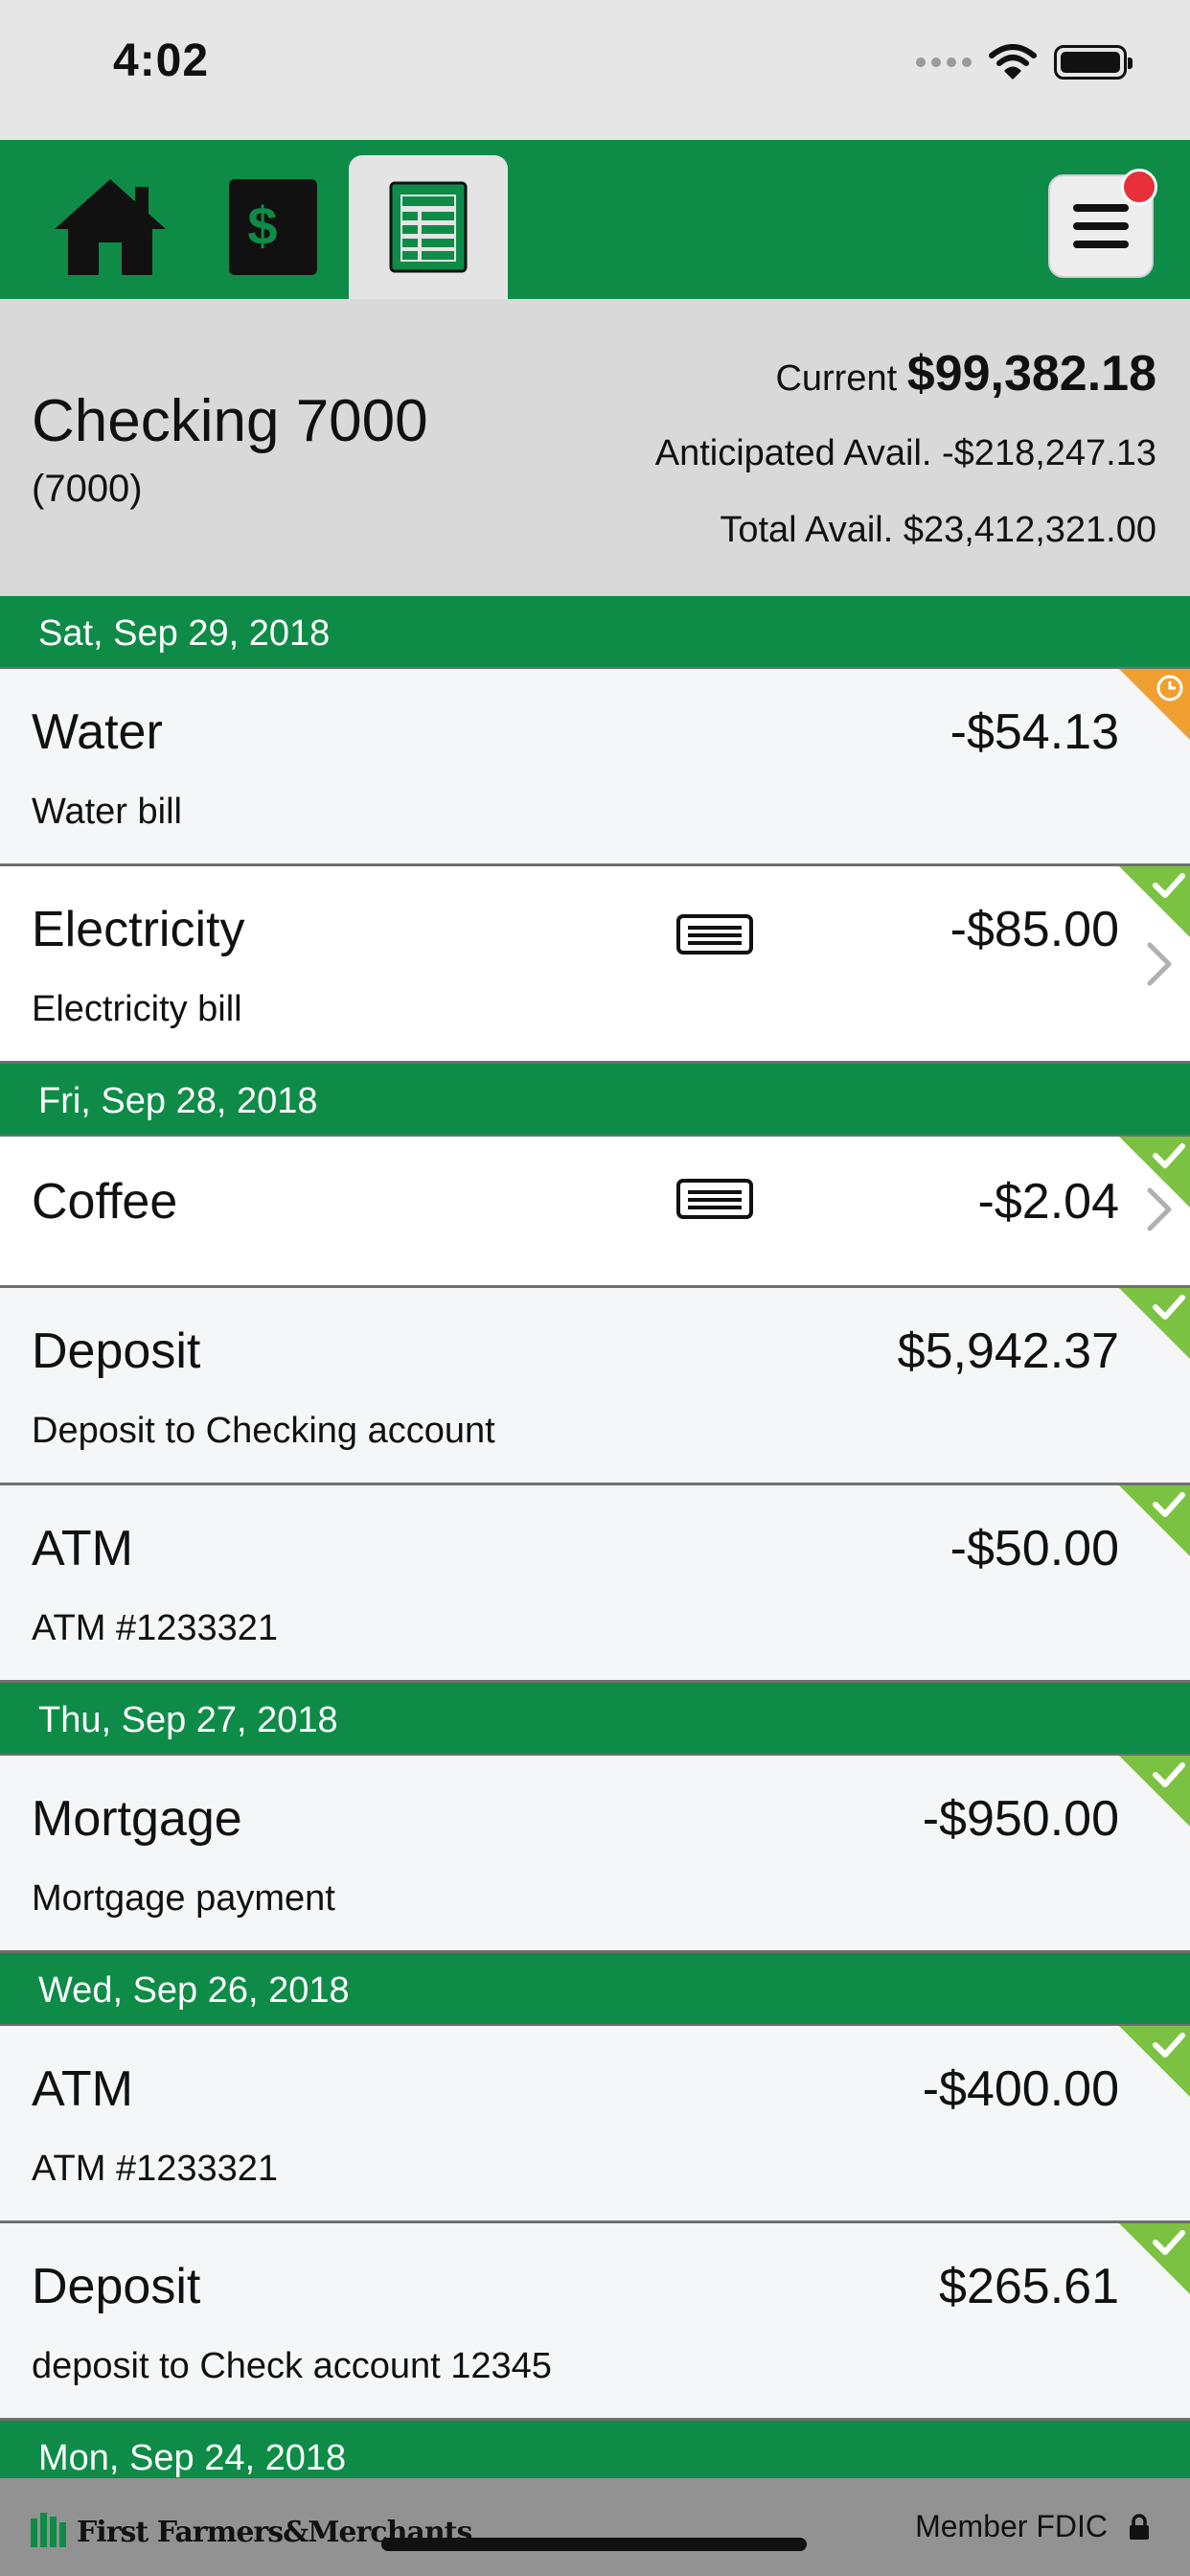  What do you see at coordinates (1049, 453) in the screenshot?
I see `anticipated-balance-value: -$218,247.13` at bounding box center [1049, 453].